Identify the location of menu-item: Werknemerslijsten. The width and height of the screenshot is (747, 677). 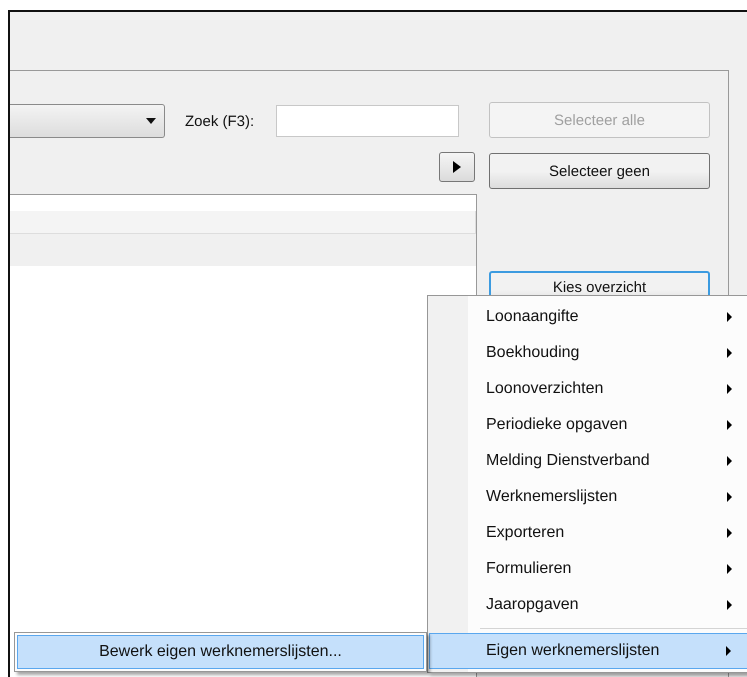
(588, 497).